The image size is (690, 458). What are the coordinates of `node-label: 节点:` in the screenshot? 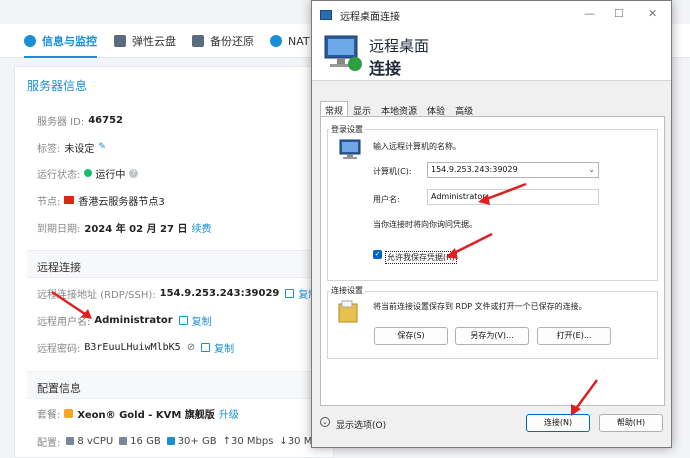 It's located at (48, 200).